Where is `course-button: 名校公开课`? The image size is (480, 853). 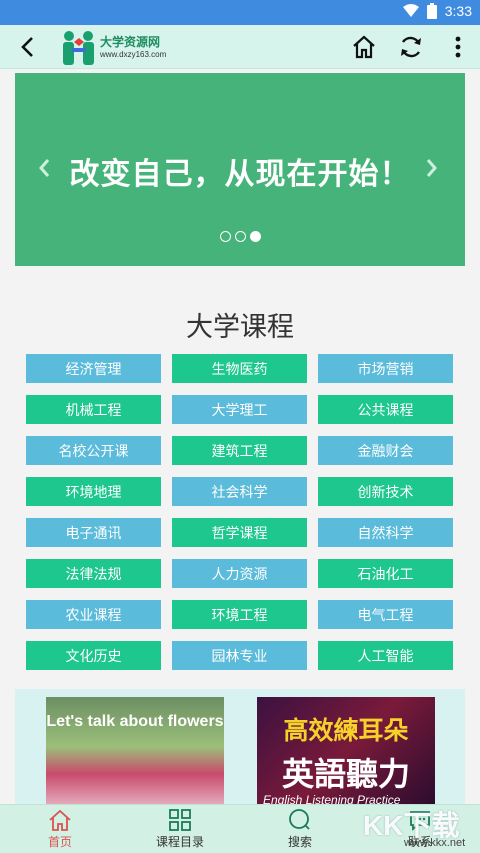
course-button: 名校公开课 is located at coordinates (93, 450).